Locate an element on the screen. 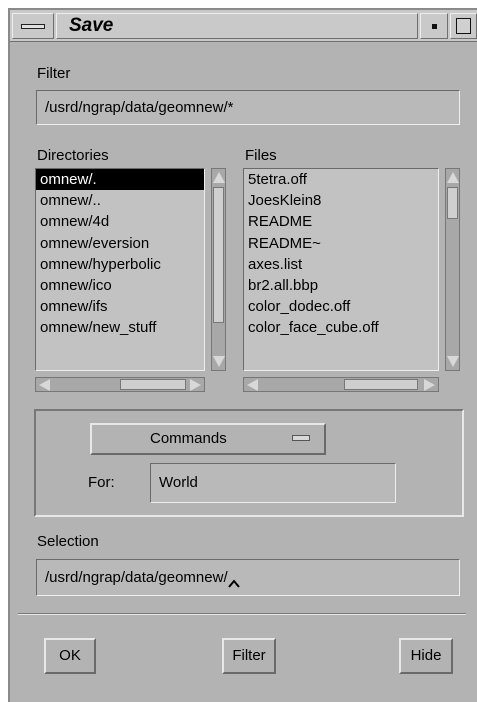  selection-label: Selection is located at coordinates (68, 541).